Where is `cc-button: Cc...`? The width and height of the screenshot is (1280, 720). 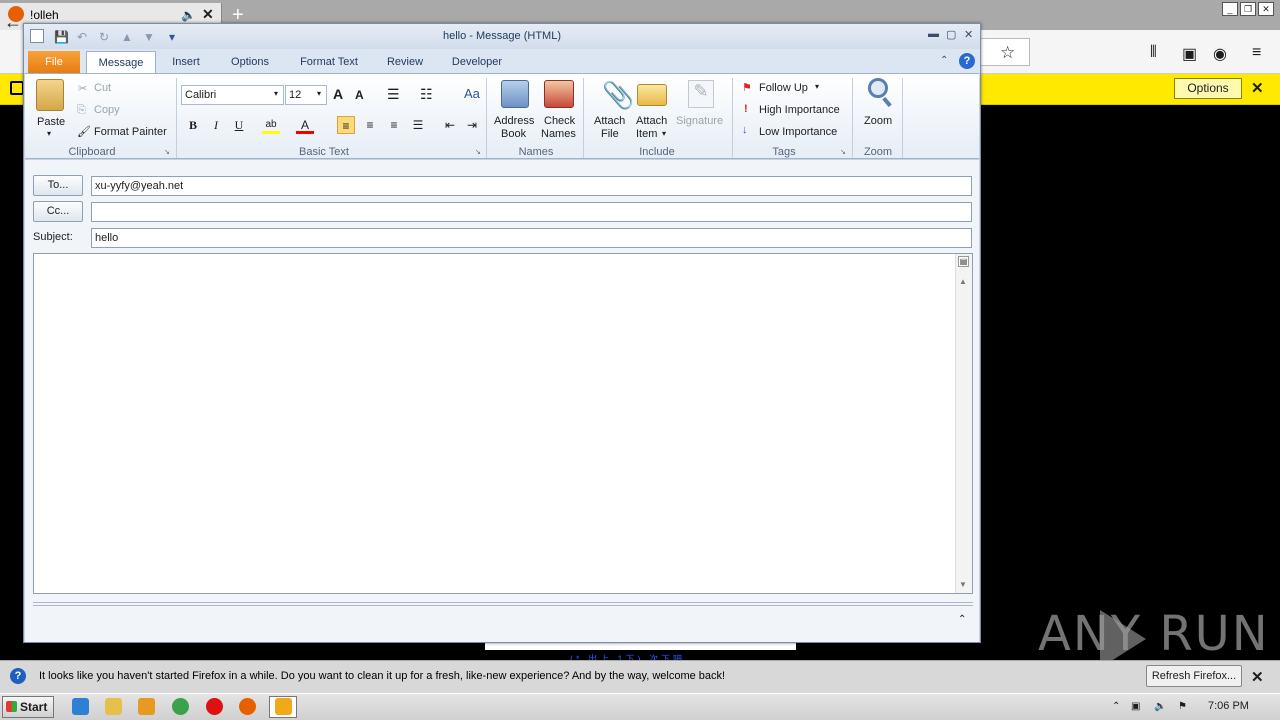
cc-button: Cc... is located at coordinates (58, 211).